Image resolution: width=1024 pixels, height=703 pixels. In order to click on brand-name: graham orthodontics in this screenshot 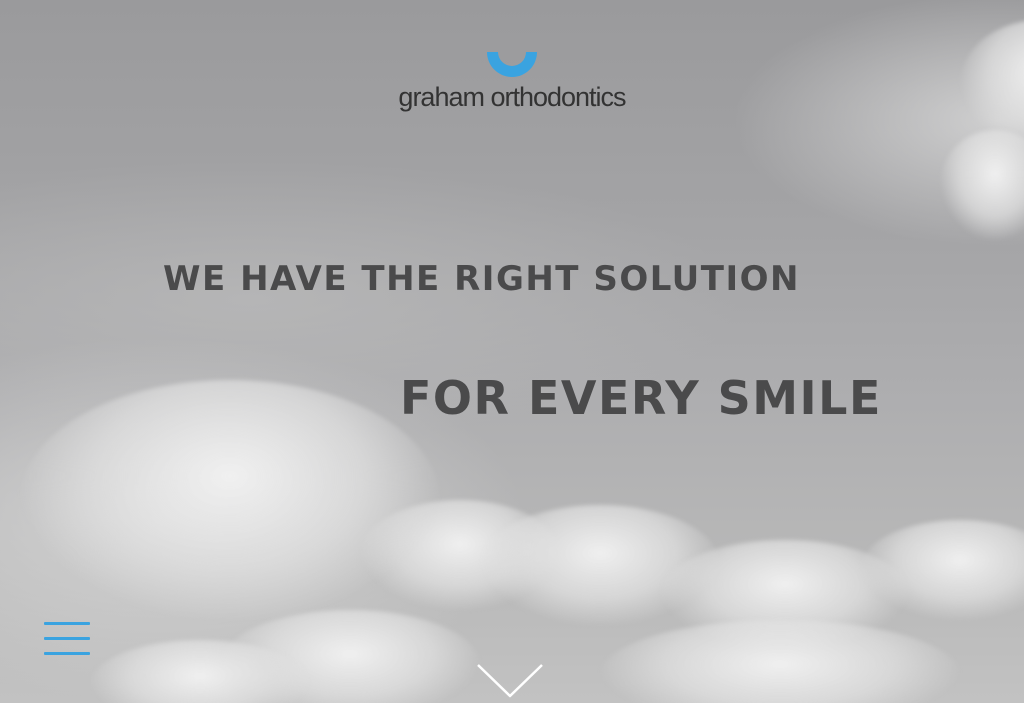, I will do `click(512, 97)`.